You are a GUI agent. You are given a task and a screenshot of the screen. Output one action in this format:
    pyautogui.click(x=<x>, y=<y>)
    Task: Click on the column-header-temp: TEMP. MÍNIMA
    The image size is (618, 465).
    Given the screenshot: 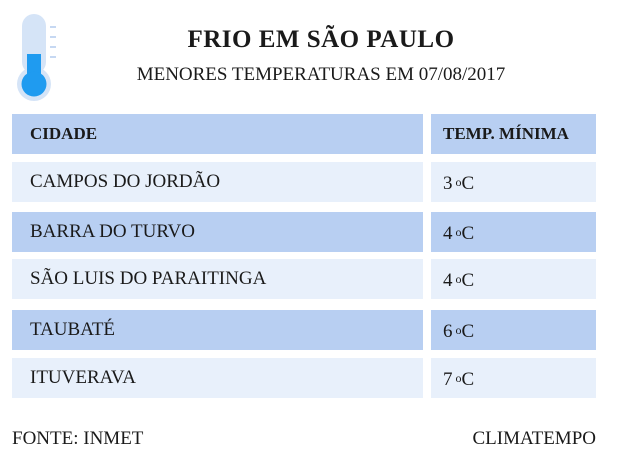 What is the action you would take?
    pyautogui.click(x=513, y=134)
    